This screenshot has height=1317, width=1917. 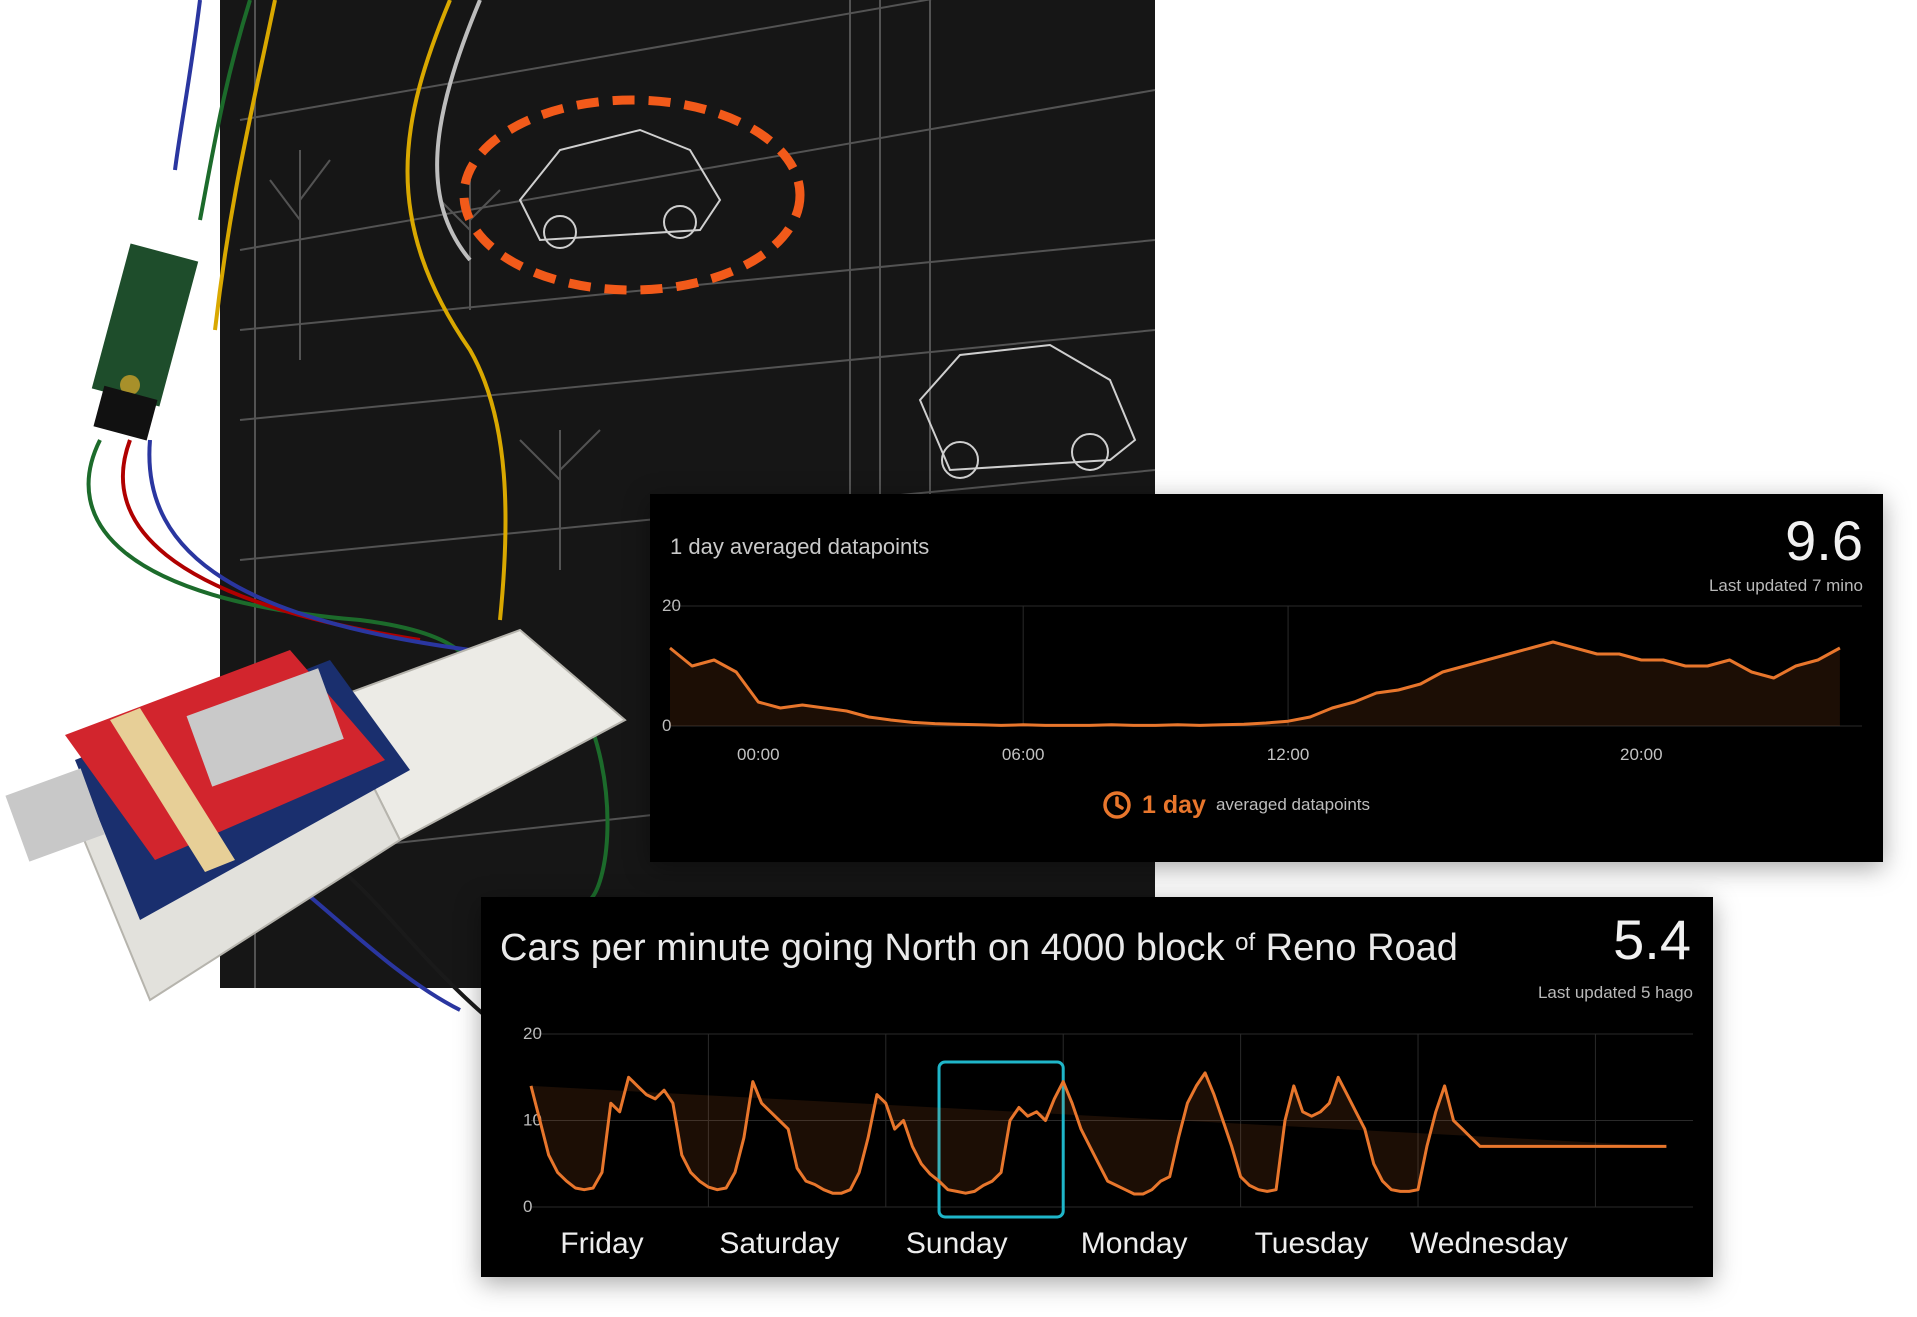 What do you see at coordinates (957, 1243) in the screenshot?
I see `x-tick-label: Sunday` at bounding box center [957, 1243].